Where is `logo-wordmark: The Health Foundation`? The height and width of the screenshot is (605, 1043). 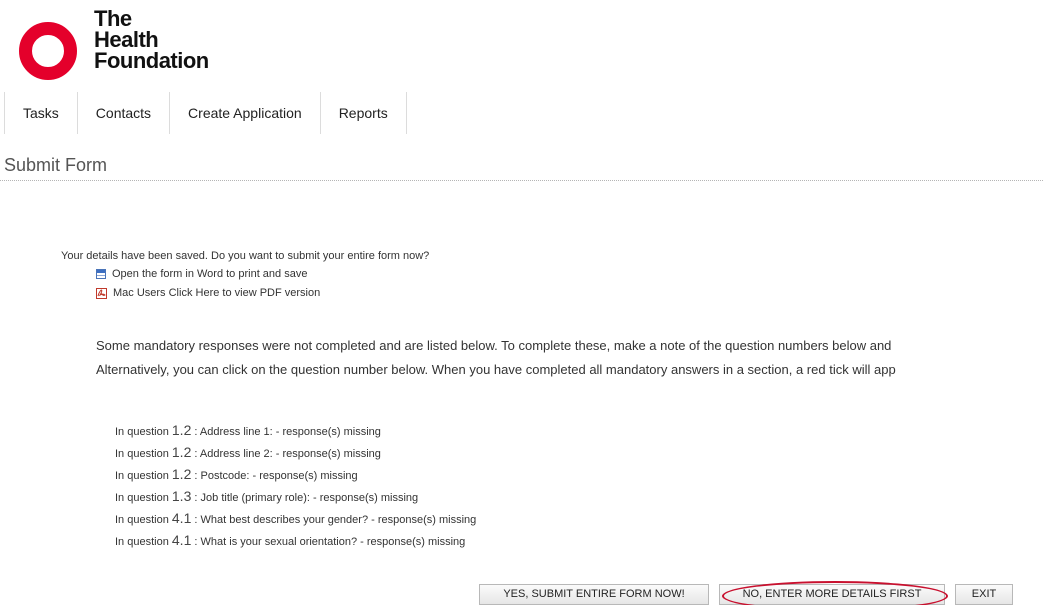 logo-wordmark: The Health Foundation is located at coordinates (151, 39).